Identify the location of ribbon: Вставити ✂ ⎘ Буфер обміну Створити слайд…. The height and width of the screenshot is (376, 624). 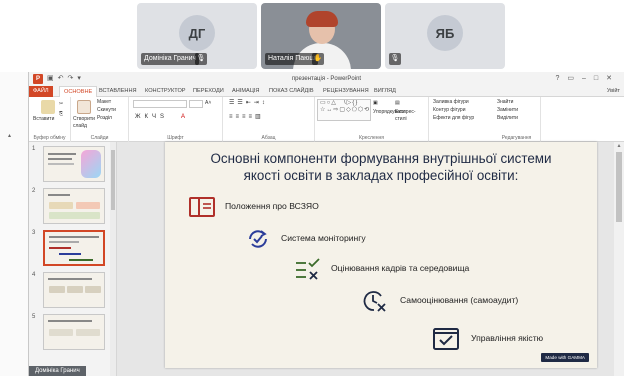
(326, 119).